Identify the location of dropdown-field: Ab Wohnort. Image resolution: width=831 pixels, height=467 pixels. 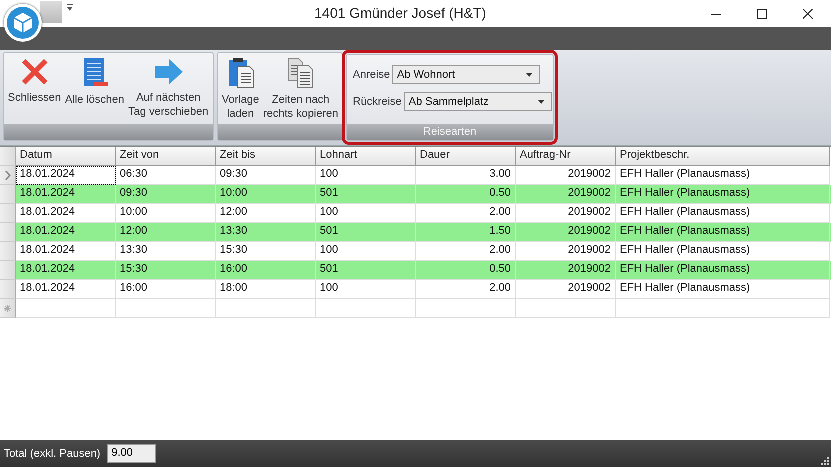
(466, 74).